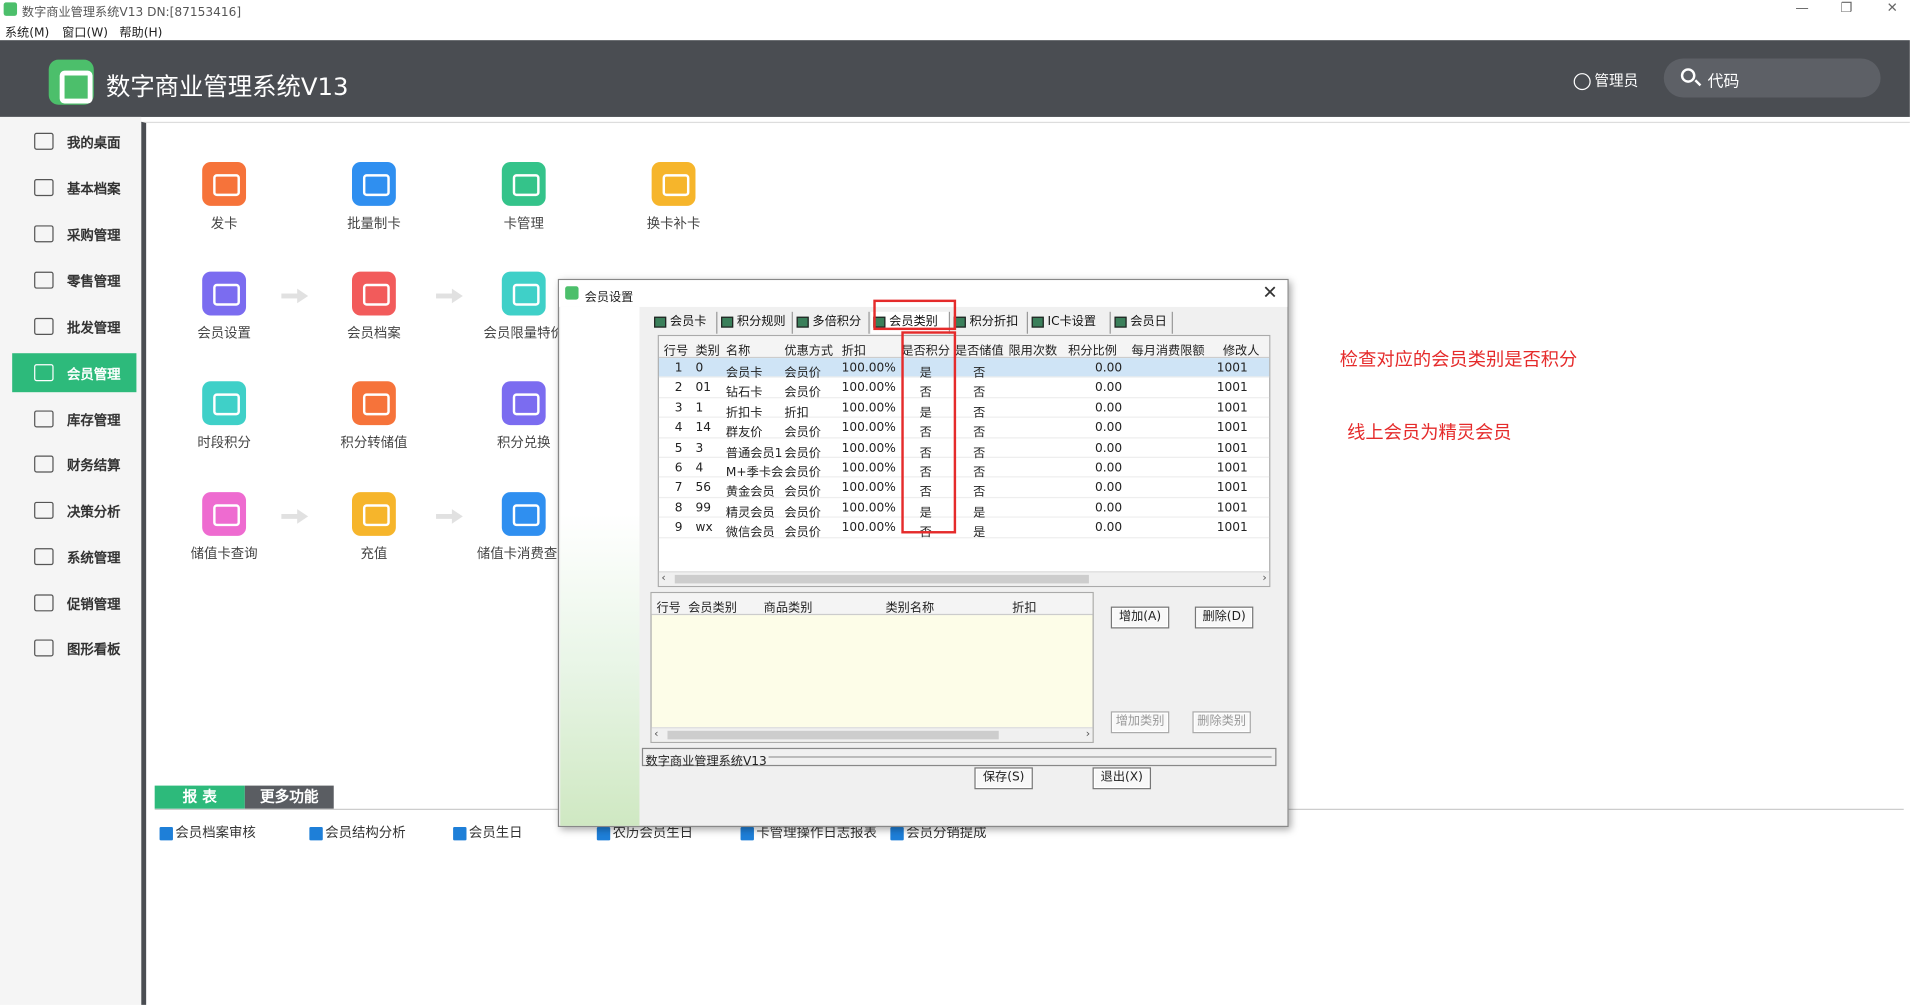  I want to click on grid-horizontal-scrollbar: ‹ ›, so click(964, 578).